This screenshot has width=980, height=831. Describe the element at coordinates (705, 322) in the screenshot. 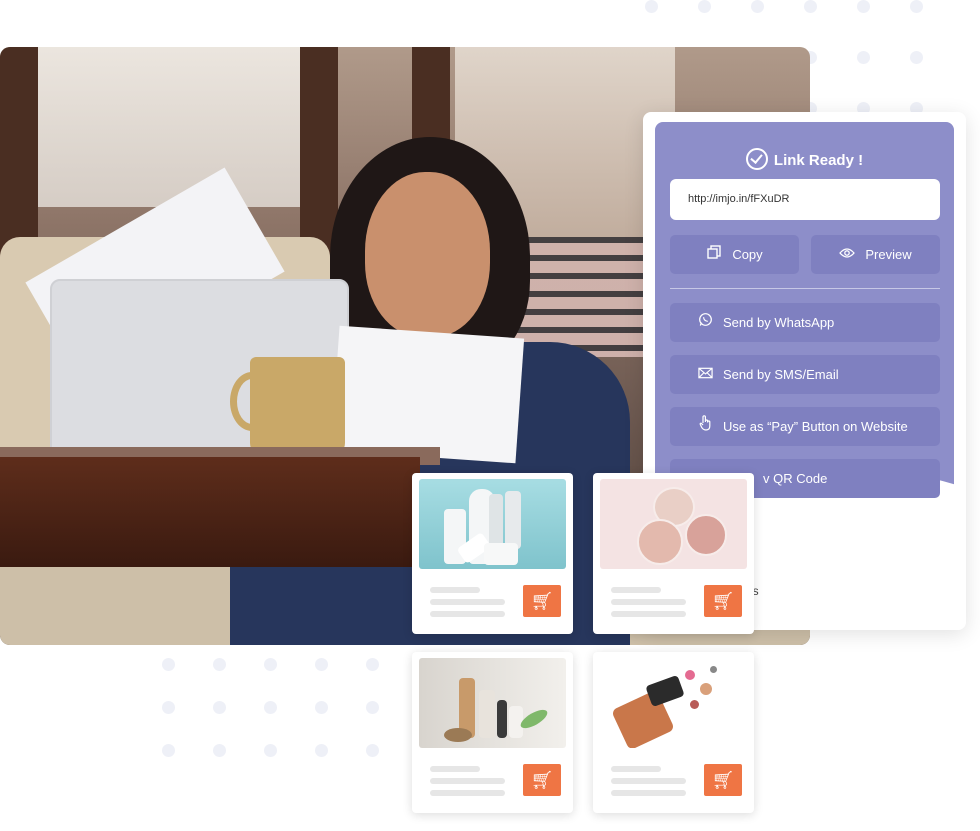

I see `whatsapp-icon` at that location.